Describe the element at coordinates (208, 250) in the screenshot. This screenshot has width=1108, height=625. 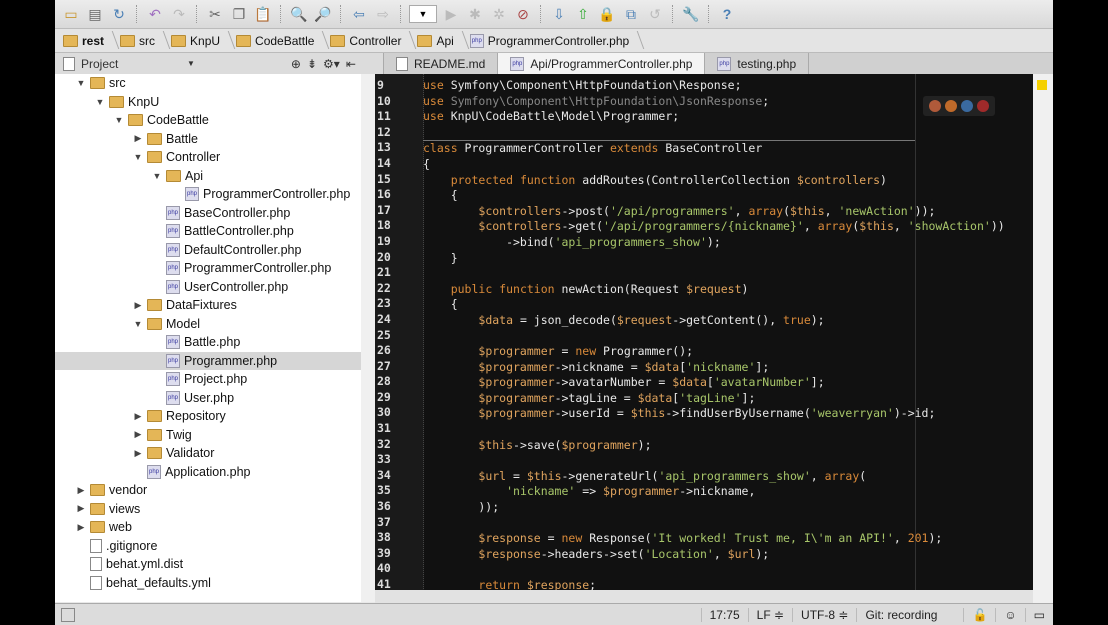
I see `tree-item: php DefaultController.php` at that location.